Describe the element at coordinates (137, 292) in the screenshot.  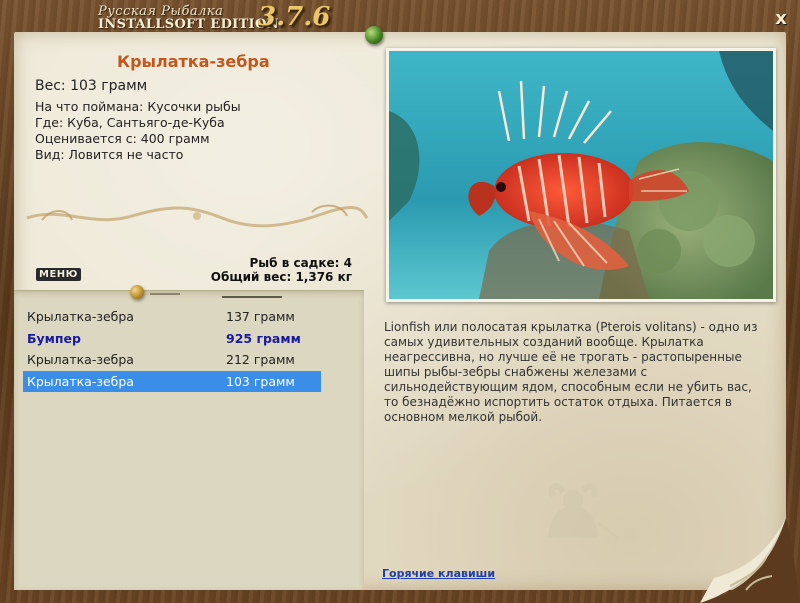
I see `pushpin-icon` at that location.